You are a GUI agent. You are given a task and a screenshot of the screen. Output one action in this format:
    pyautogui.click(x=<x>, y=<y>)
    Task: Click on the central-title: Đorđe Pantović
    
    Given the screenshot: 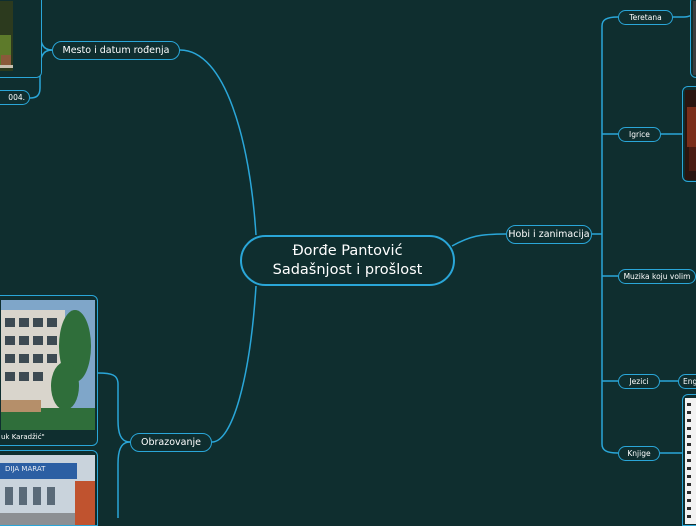 What is the action you would take?
    pyautogui.click(x=347, y=250)
    